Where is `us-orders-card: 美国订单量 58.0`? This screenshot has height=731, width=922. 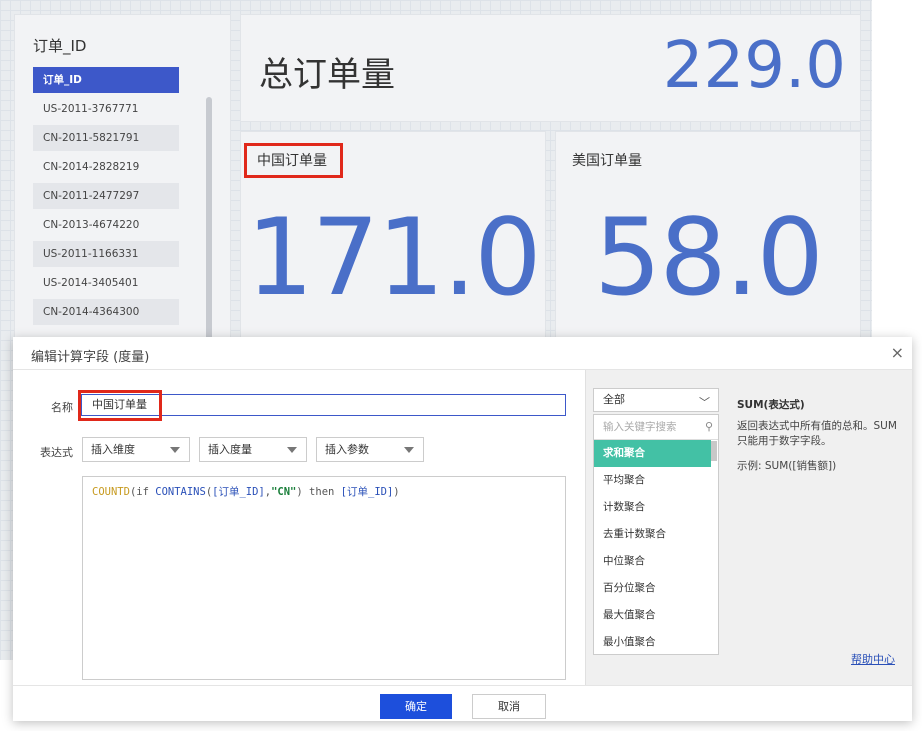 us-orders-card: 美国订单量 58.0 is located at coordinates (708, 241).